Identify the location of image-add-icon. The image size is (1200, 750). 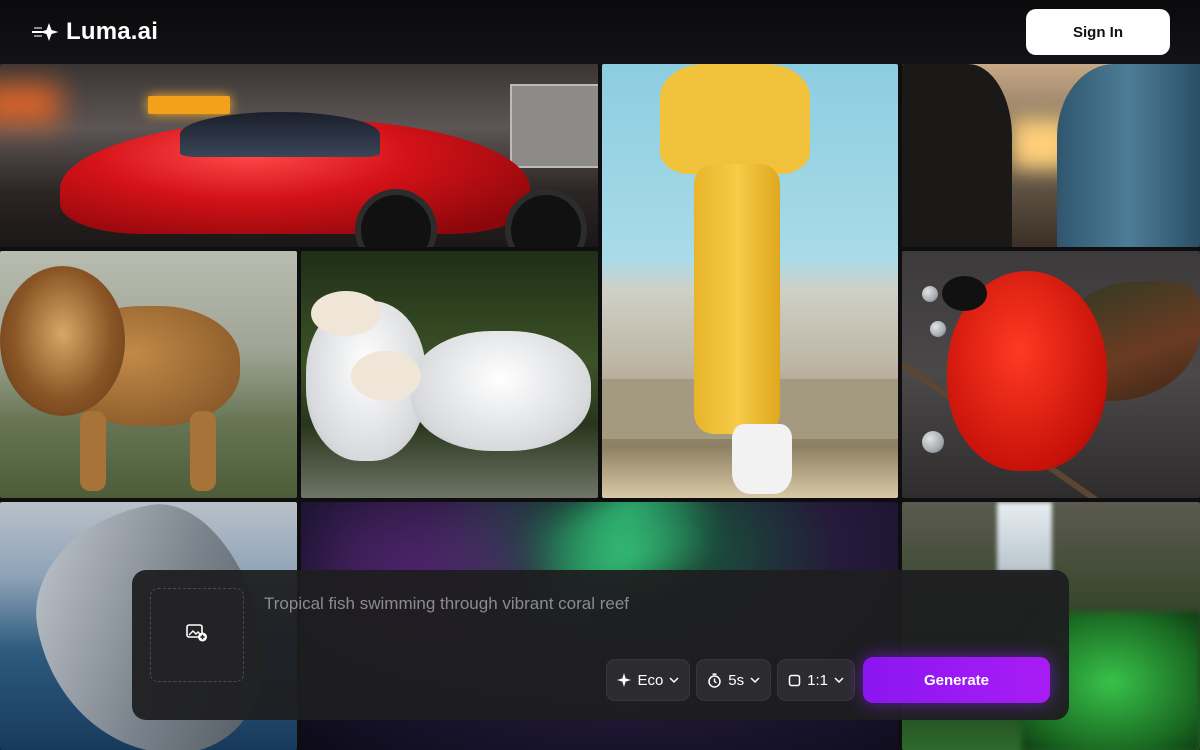
(197, 635).